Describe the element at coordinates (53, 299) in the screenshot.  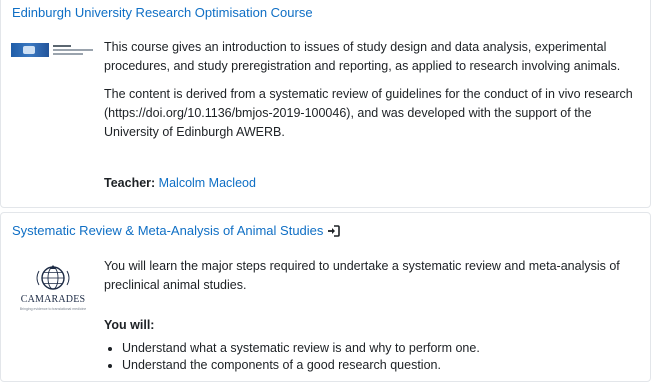
I see `camarades-wordmark: CAMARADES` at that location.